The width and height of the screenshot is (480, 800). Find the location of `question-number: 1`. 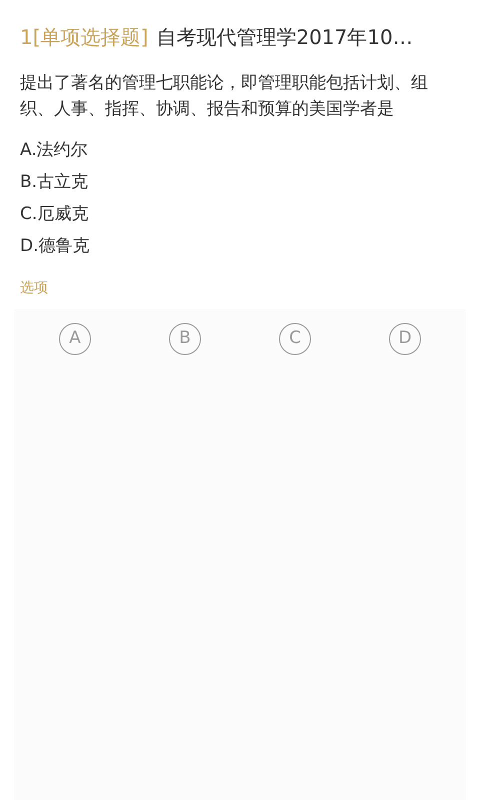

question-number: 1 is located at coordinates (26, 37).